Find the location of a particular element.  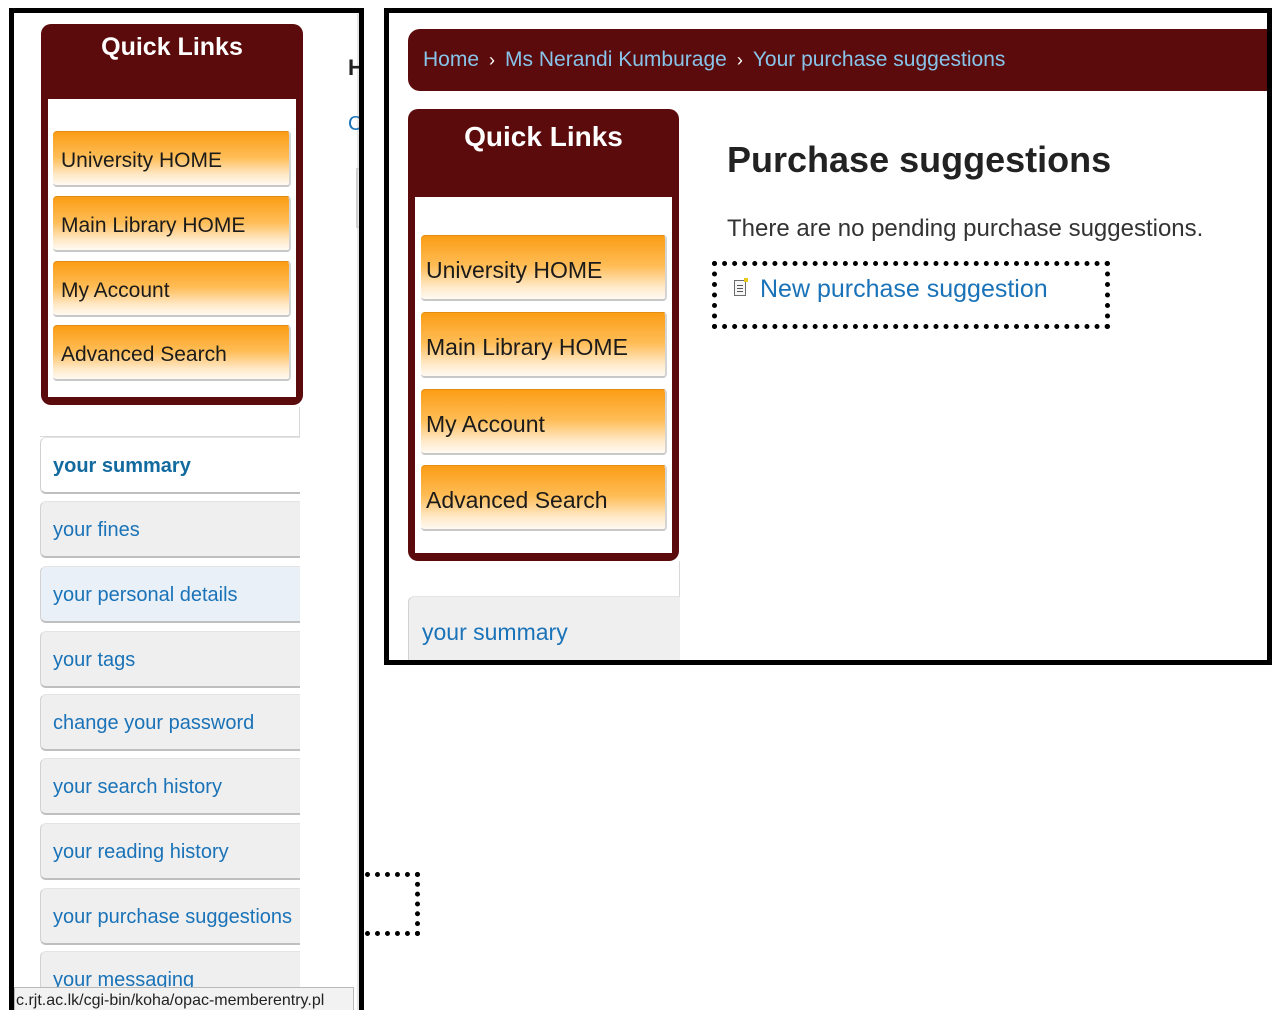

tab-your-search-history: your search history is located at coordinates (170, 786).